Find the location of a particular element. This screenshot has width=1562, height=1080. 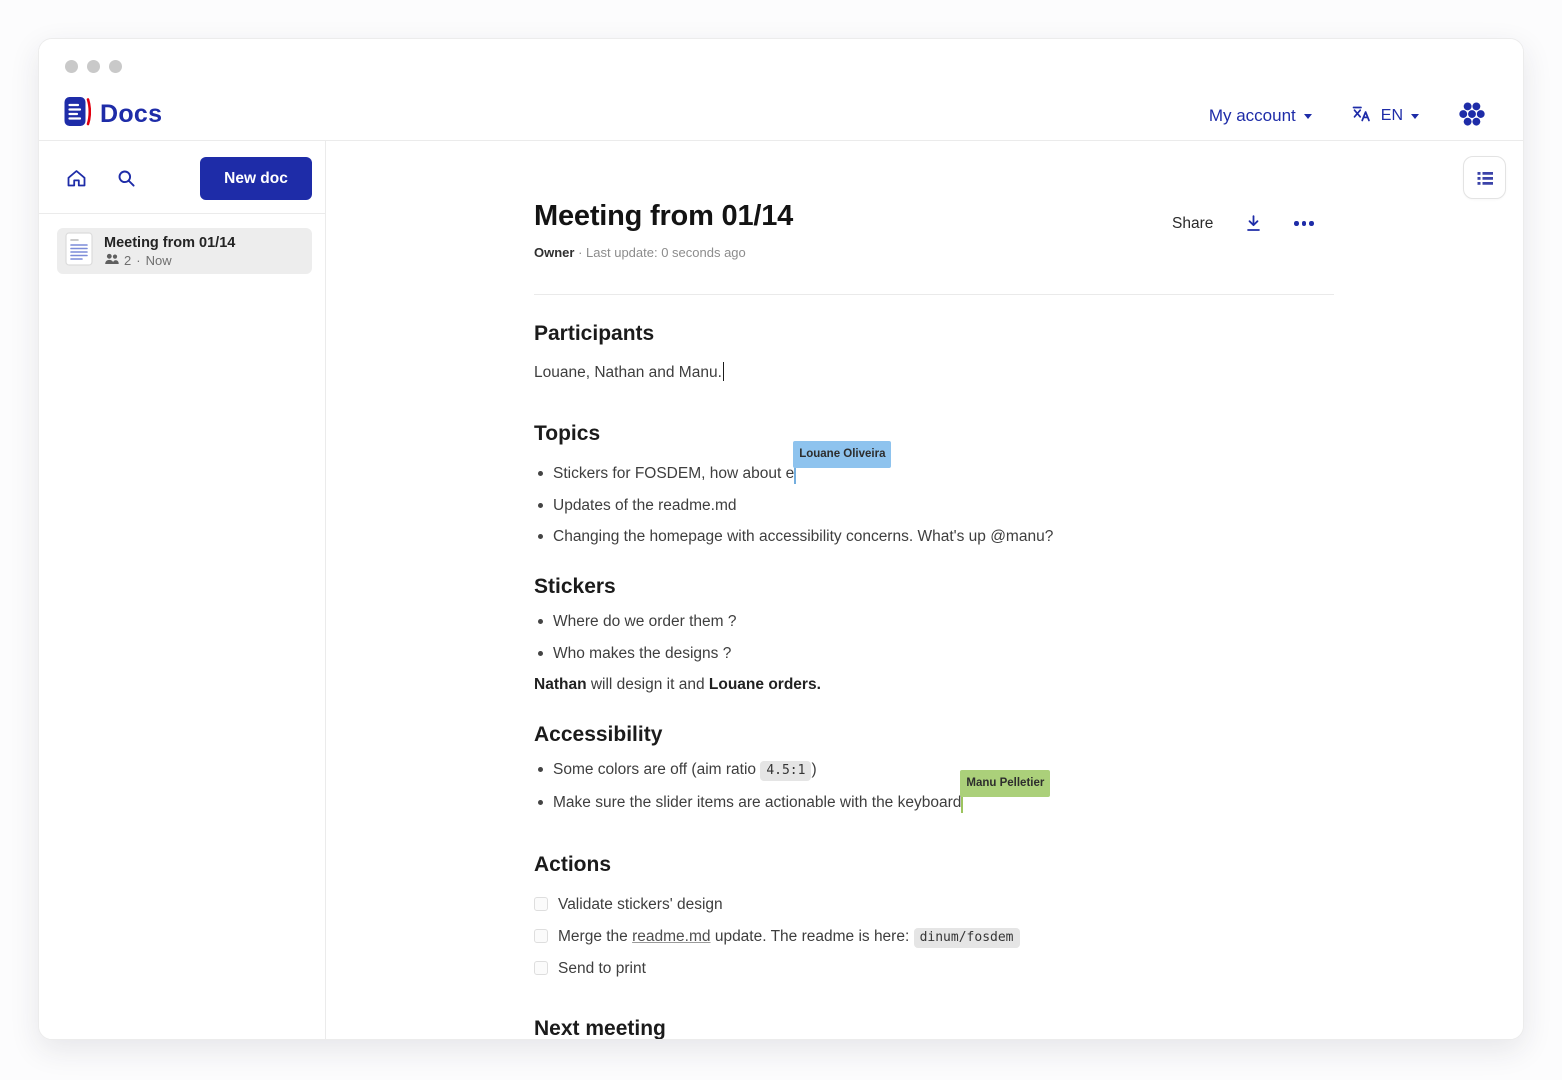

search-button is located at coordinates (126, 178).